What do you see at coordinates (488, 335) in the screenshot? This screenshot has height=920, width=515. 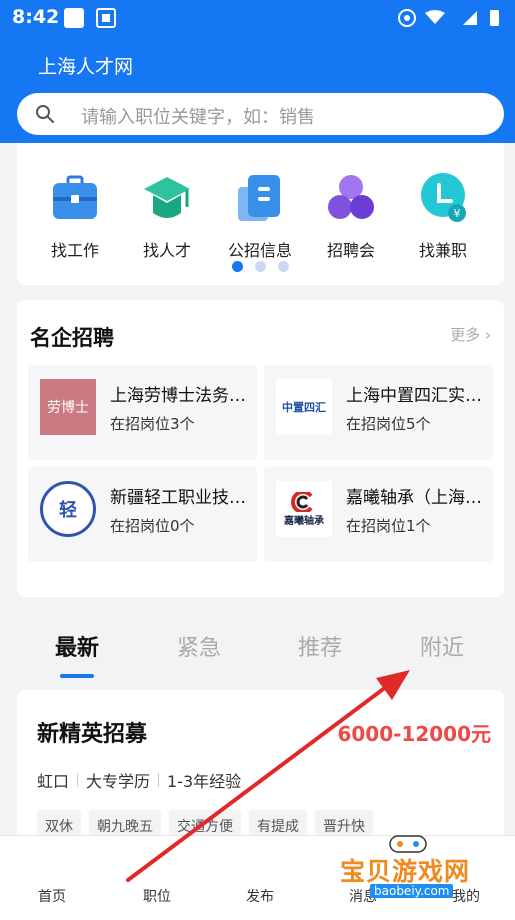 I see `chevron-right-icon: ›` at bounding box center [488, 335].